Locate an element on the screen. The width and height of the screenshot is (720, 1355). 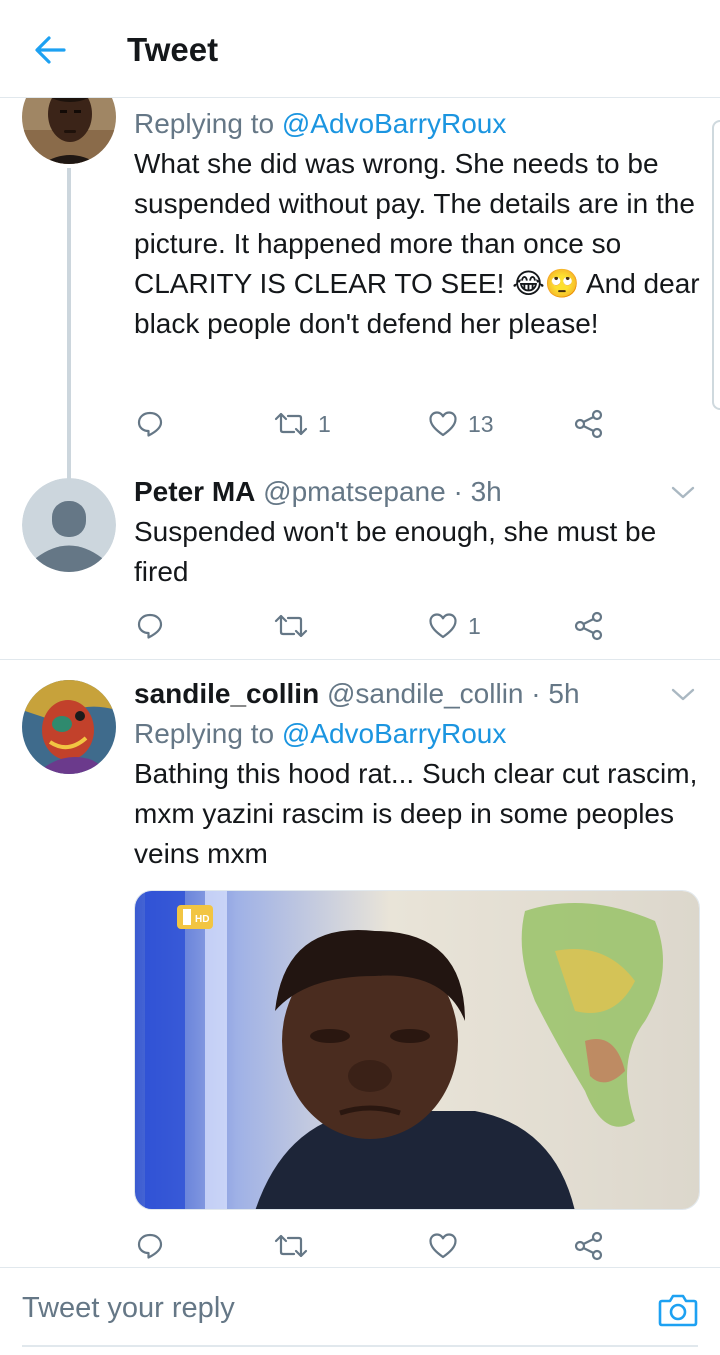
tweet-actions: 1 13 is located at coordinates (374, 424).